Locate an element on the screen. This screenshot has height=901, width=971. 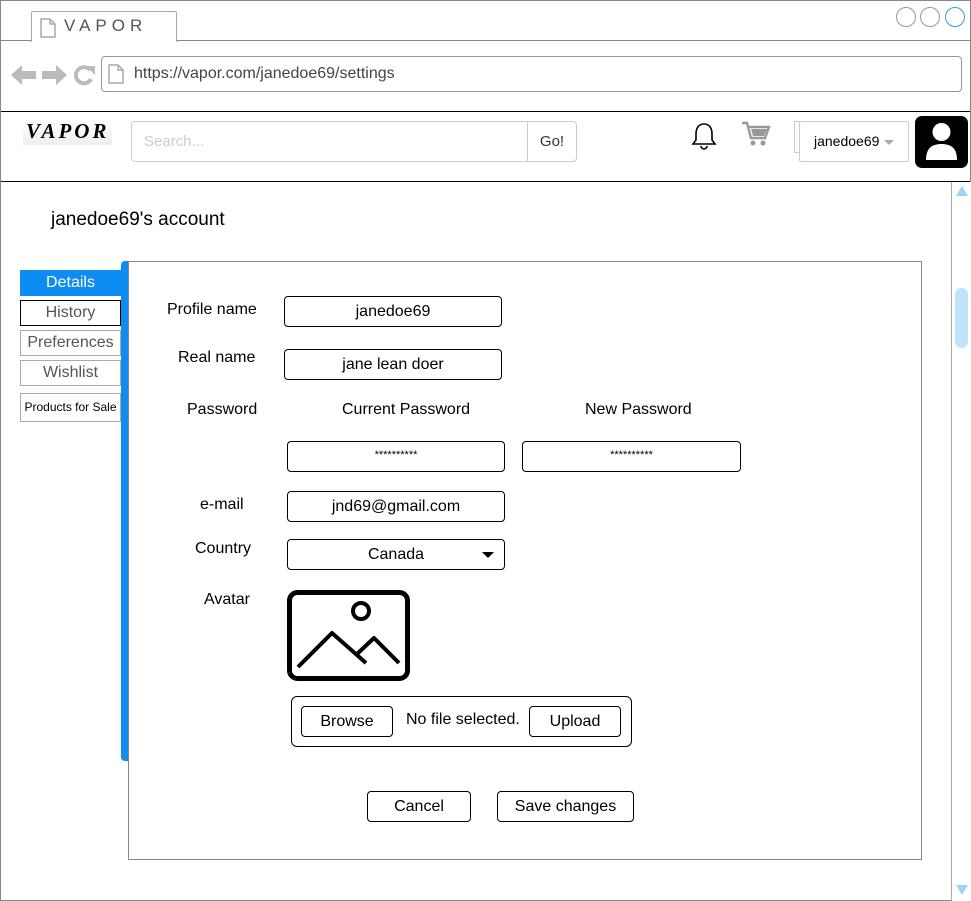
url-text: https://vapor.com/janedoe69/settings is located at coordinates (264, 73).